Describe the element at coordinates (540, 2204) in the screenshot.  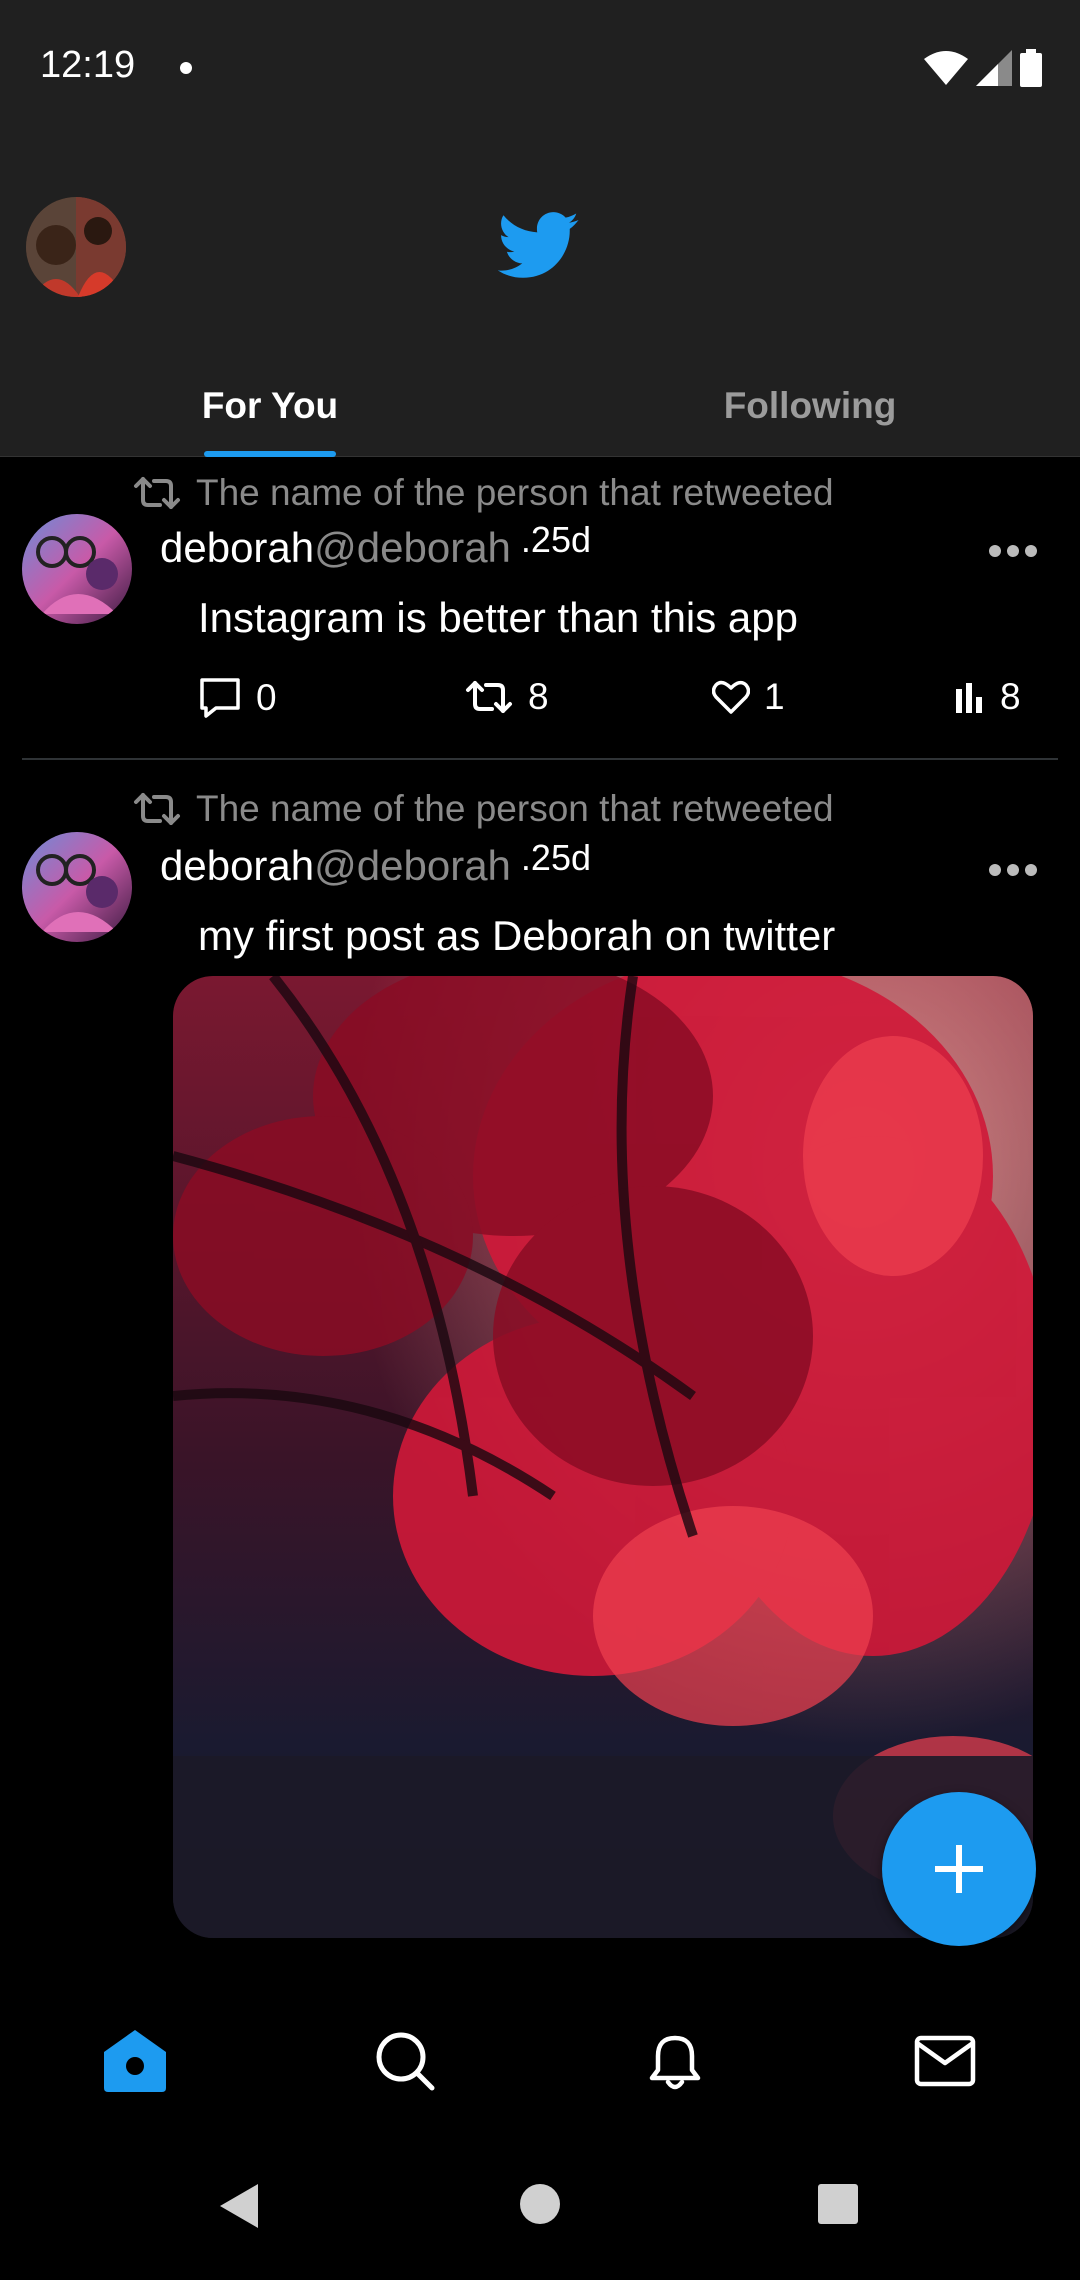
I see `home-circle-icon` at that location.